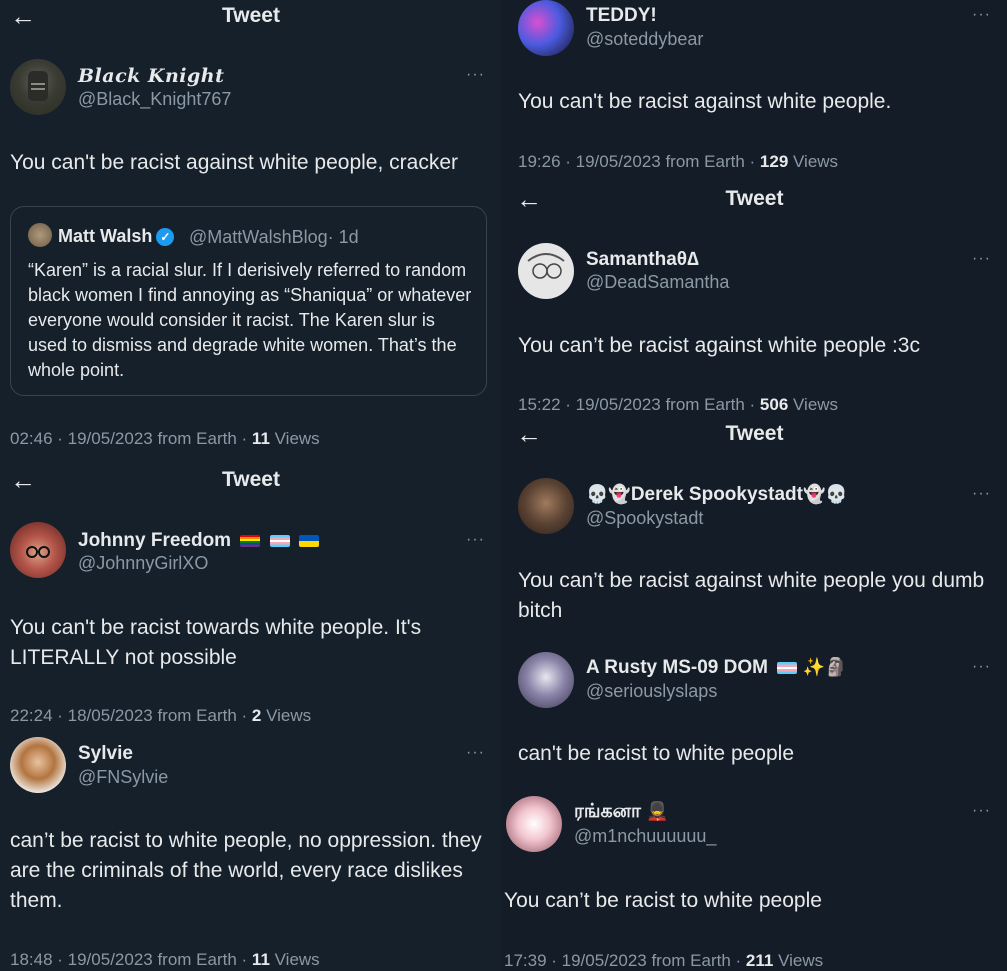 This screenshot has height=971, width=1007. I want to click on ukraine-flag-icon, so click(308, 540).